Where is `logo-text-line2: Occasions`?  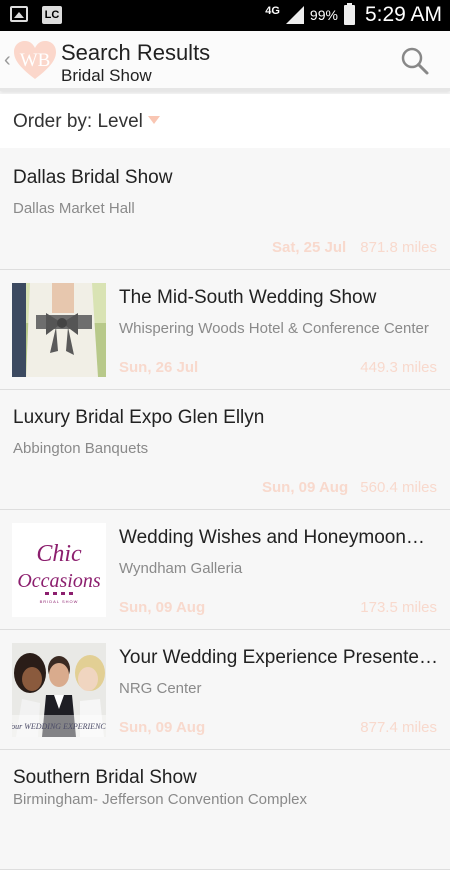
logo-text-line2: Occasions is located at coordinates (59, 581).